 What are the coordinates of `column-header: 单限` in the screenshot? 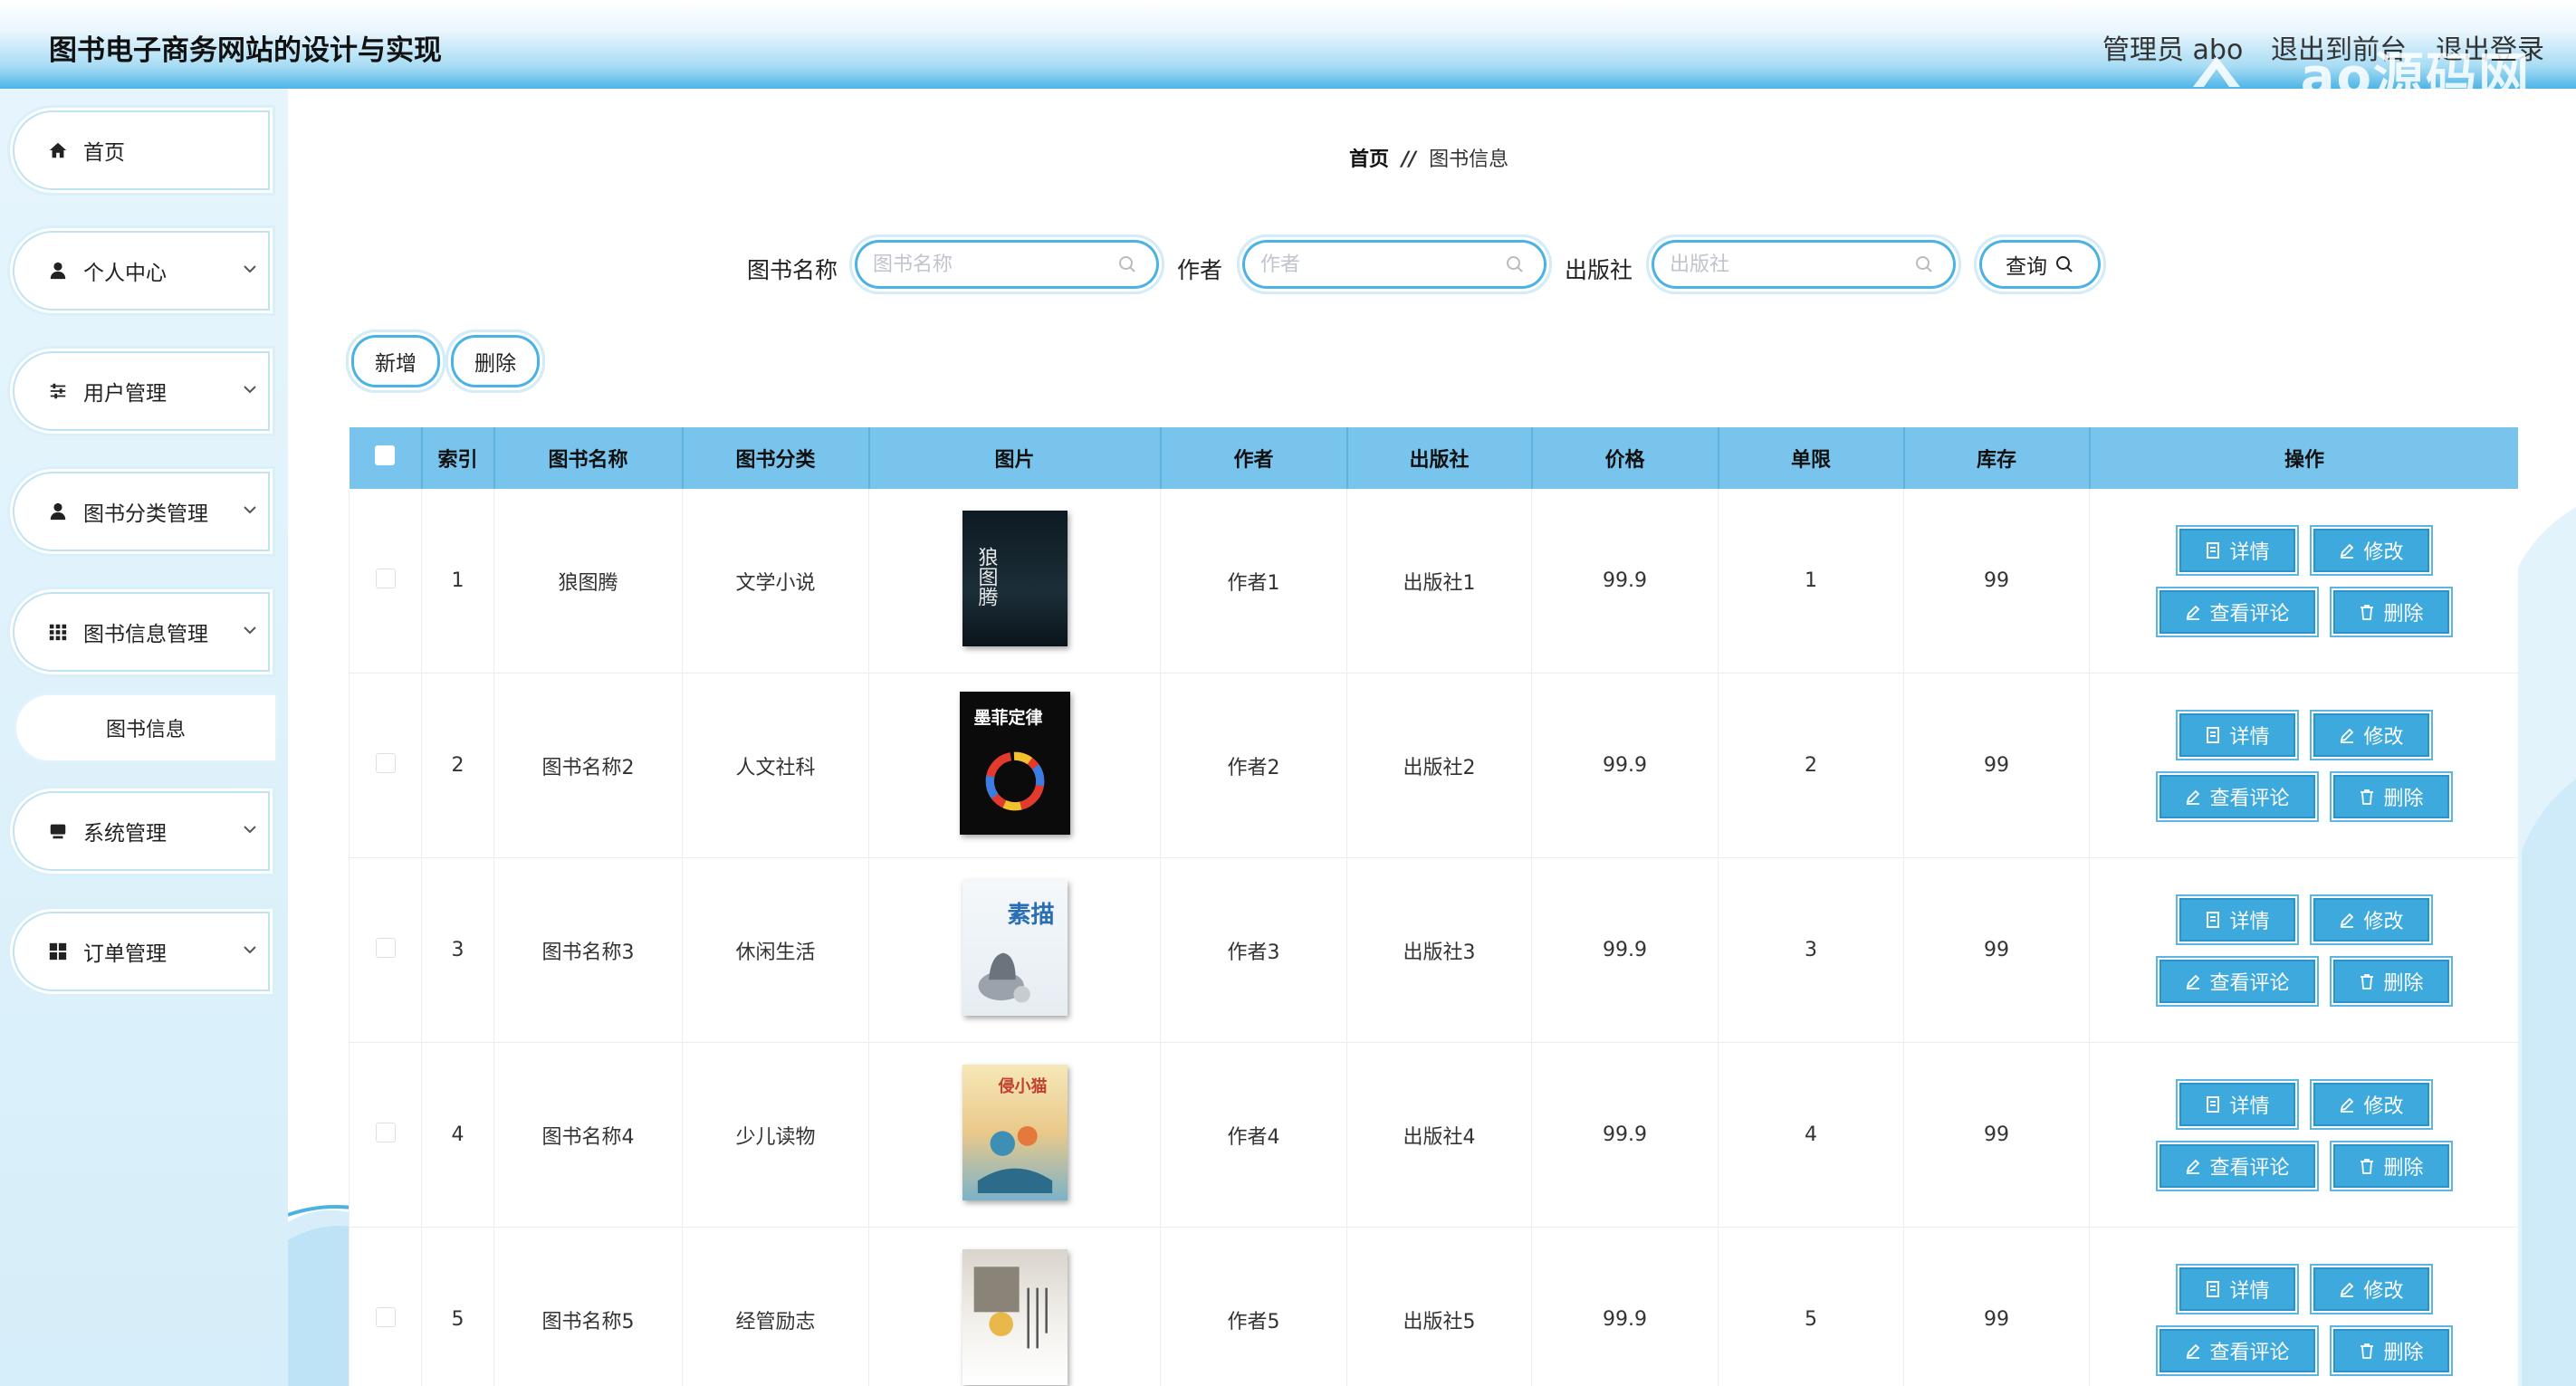 It's located at (1811, 458).